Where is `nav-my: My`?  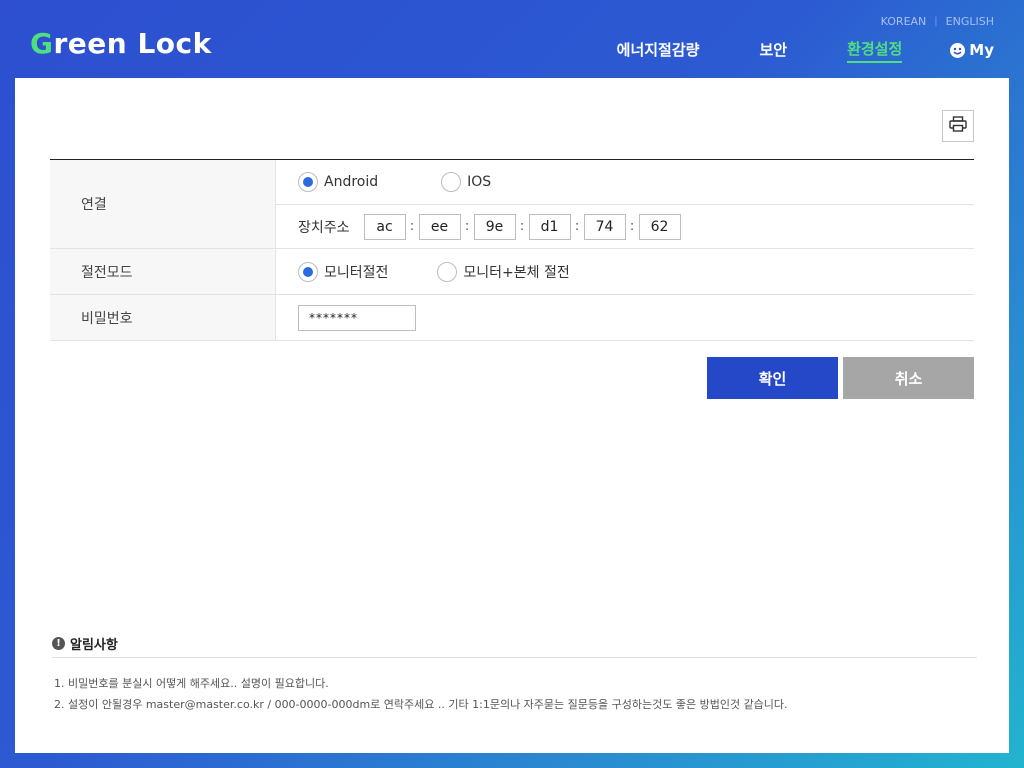 nav-my: My is located at coordinates (972, 51).